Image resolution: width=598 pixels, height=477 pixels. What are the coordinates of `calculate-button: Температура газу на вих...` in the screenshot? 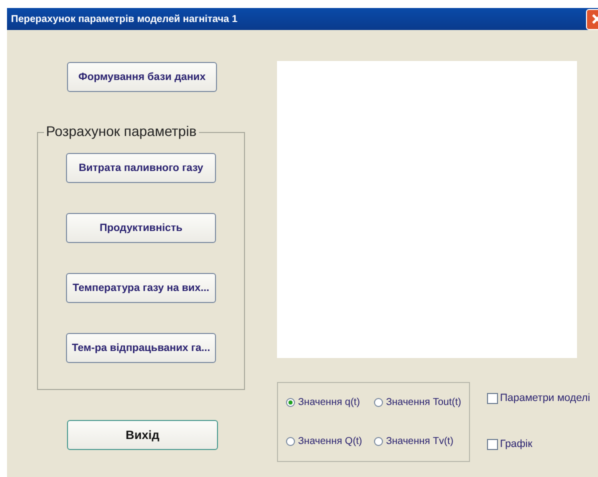 It's located at (141, 288).